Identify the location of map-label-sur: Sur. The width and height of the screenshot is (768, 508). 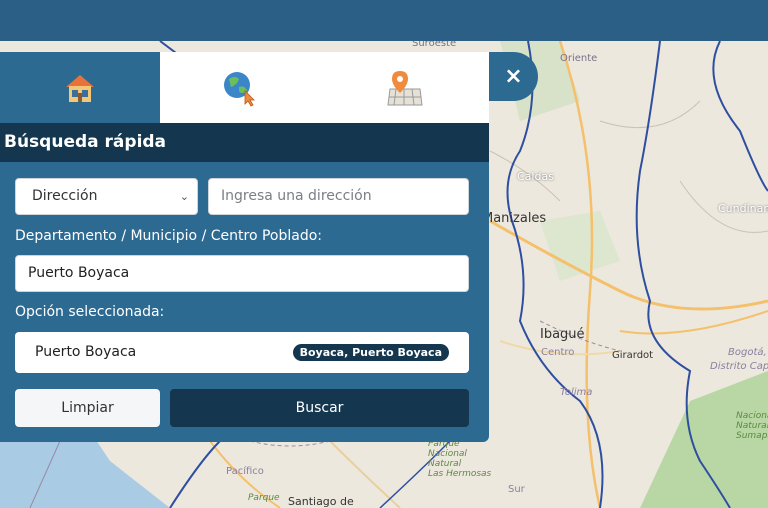
(516, 489).